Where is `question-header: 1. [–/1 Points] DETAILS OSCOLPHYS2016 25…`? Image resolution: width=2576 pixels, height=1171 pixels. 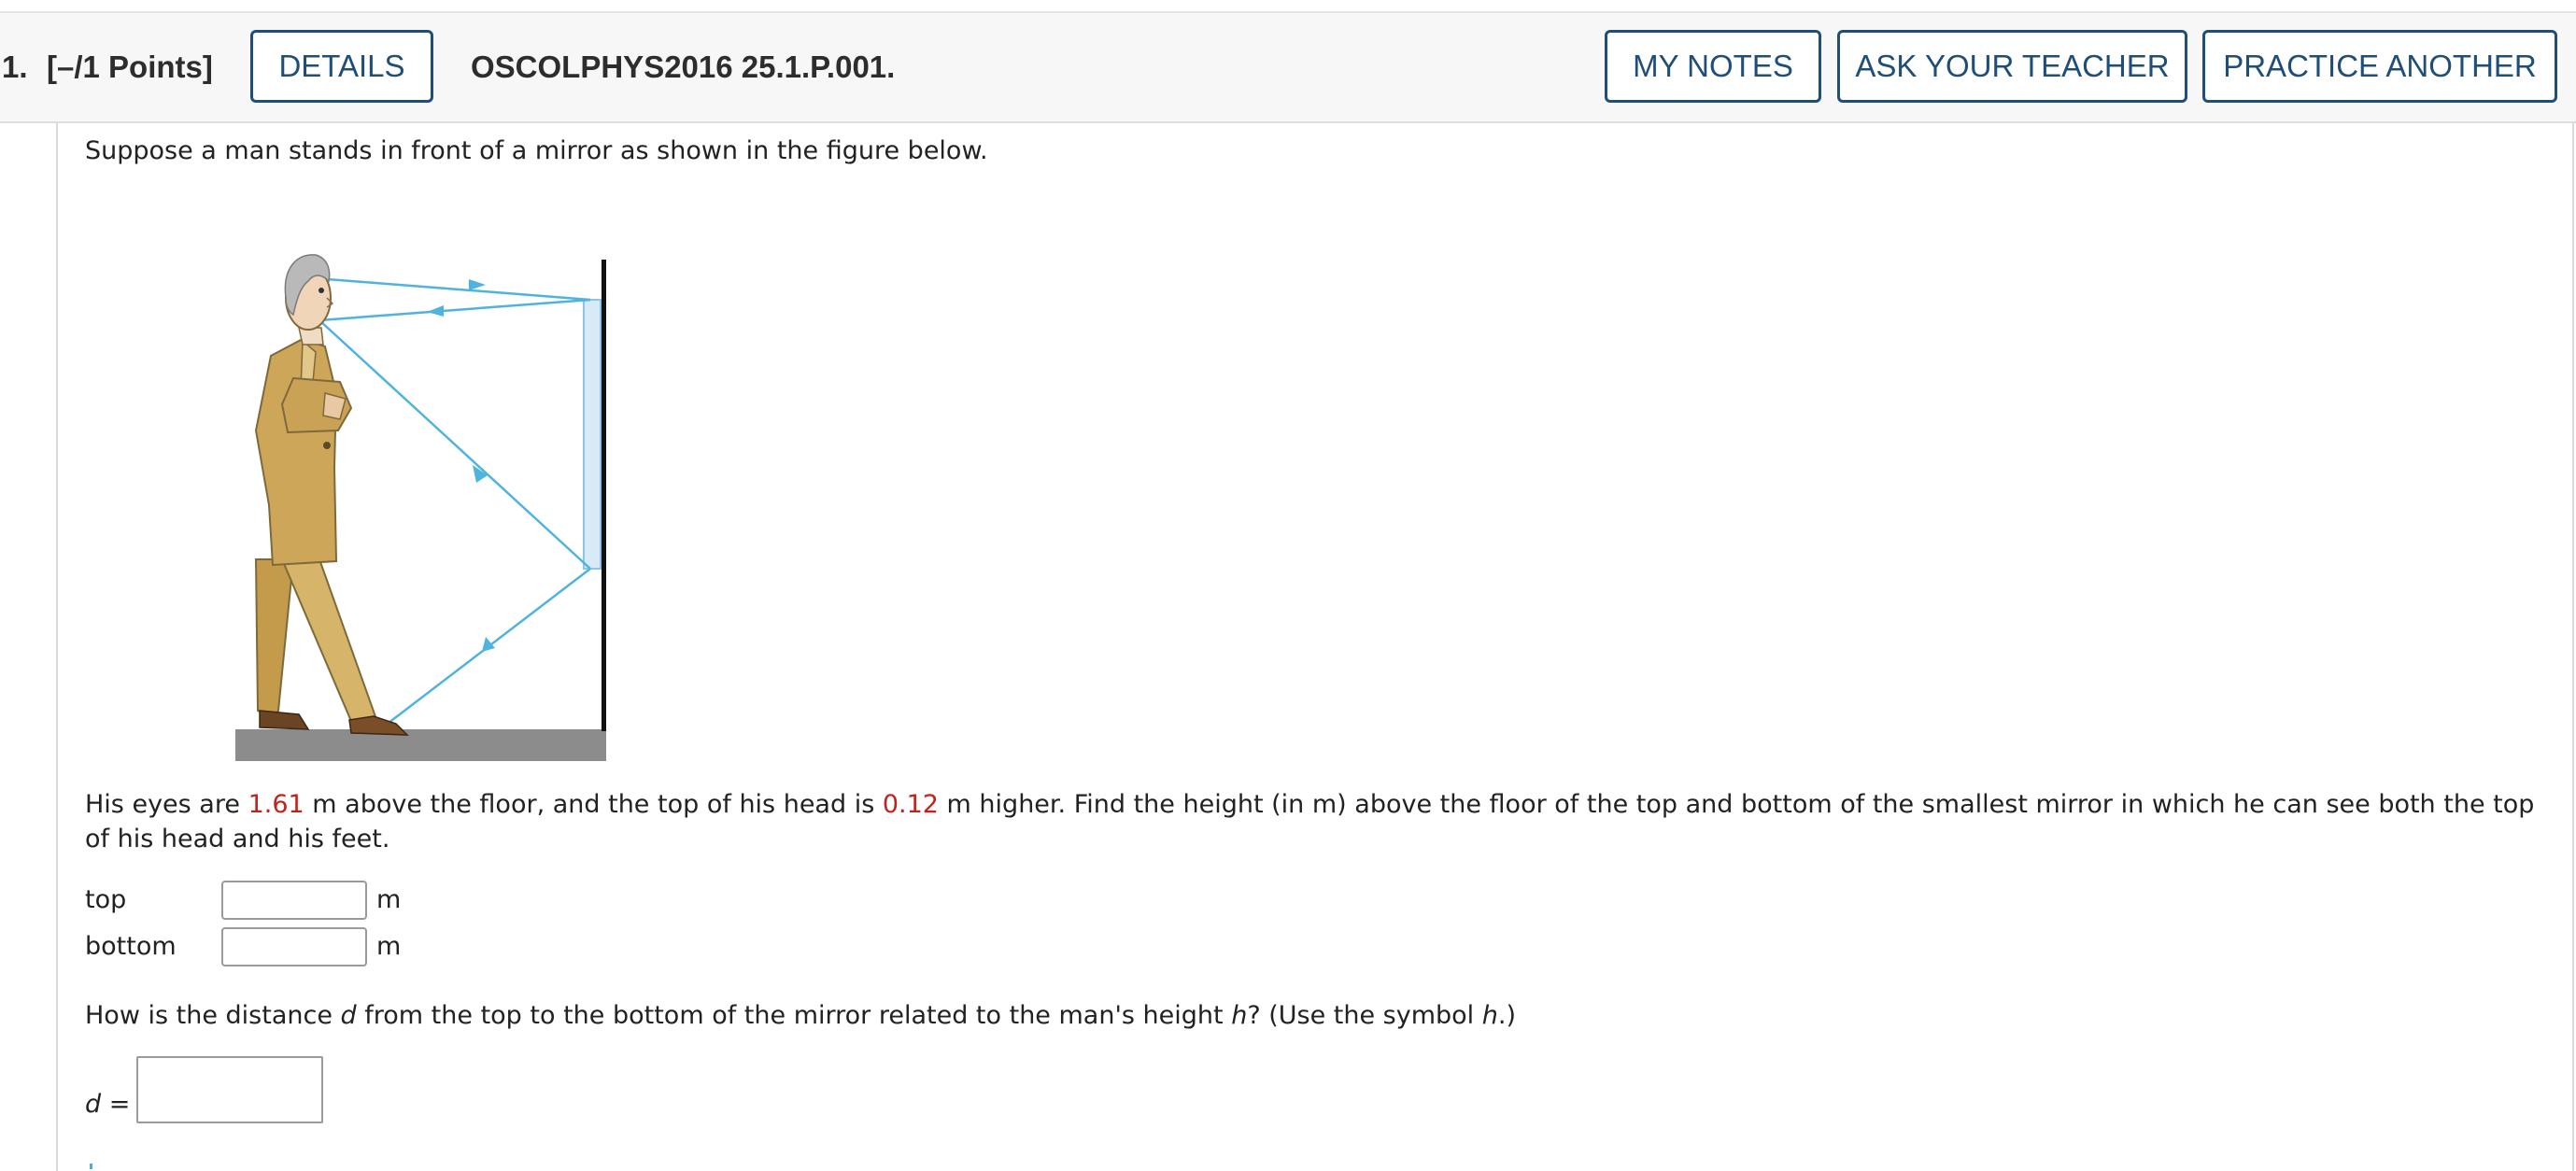
question-header: 1. [–/1 Points] DETAILS OSCOLPHYS2016 25… is located at coordinates (1288, 68).